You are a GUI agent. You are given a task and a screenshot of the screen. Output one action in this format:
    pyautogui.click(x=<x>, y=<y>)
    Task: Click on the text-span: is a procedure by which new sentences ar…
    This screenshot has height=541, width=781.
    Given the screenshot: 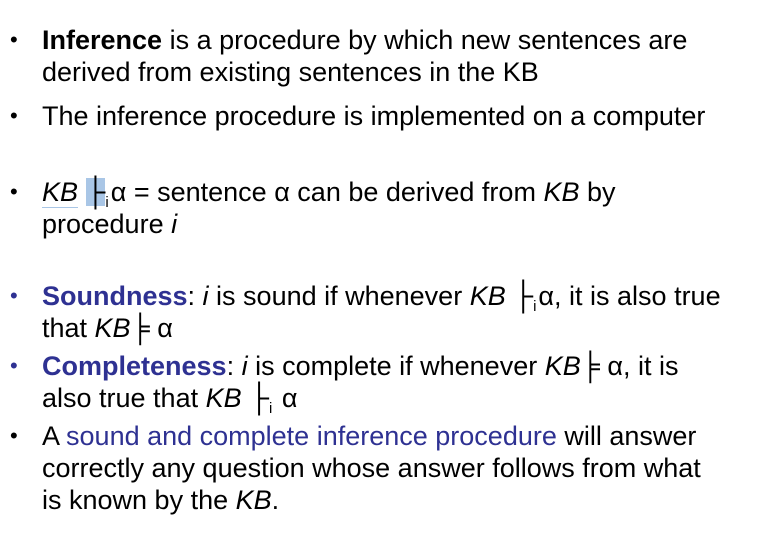 What is the action you would take?
    pyautogui.click(x=425, y=40)
    